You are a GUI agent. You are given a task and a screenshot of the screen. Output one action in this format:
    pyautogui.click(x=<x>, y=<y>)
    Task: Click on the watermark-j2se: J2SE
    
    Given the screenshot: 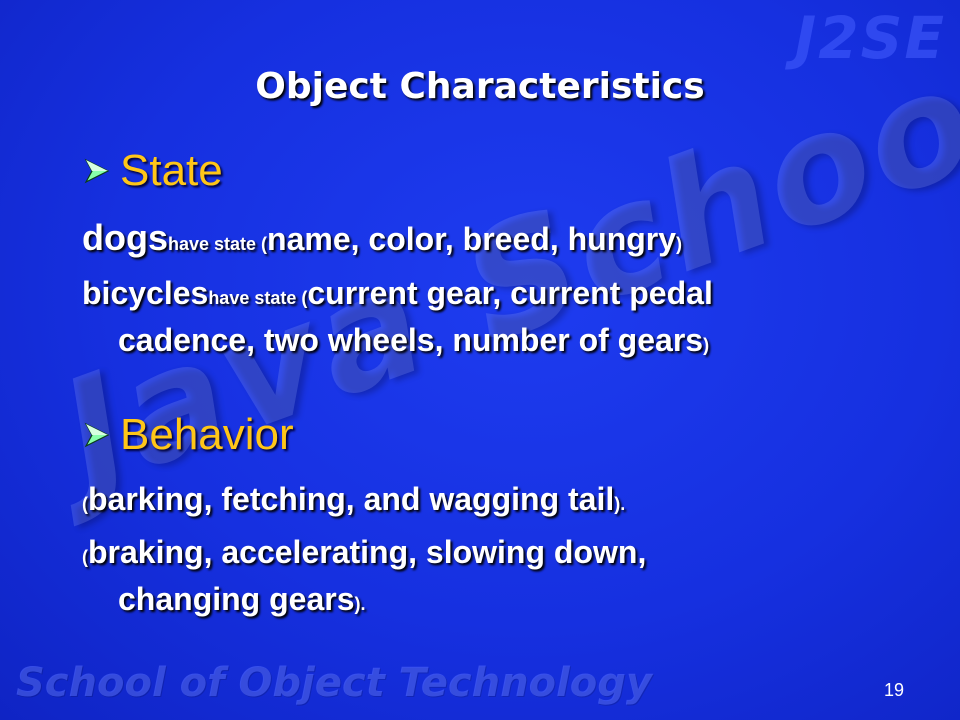 What is the action you would take?
    pyautogui.click(x=870, y=38)
    